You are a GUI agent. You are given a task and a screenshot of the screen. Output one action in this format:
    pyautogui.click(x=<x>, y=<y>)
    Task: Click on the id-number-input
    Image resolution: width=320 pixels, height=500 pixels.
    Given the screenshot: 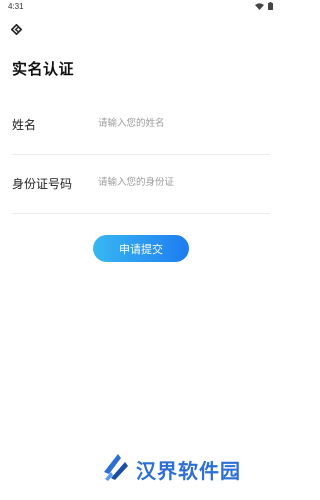 What is the action you would take?
    pyautogui.click(x=182, y=182)
    